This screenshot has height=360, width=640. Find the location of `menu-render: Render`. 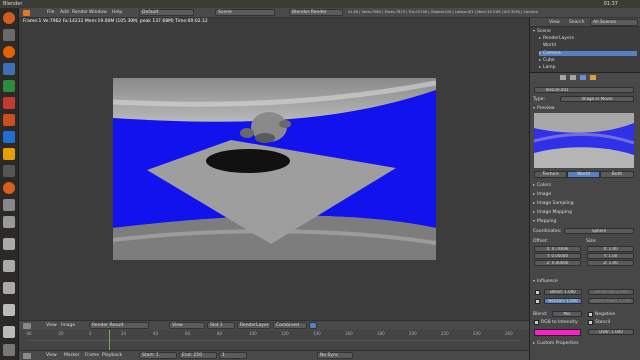

menu-render: Render is located at coordinates (80, 12).